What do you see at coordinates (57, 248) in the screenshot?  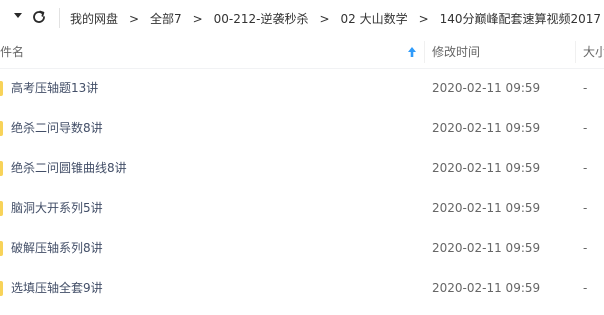 I see `file-name: 破解压轴系列8讲` at bounding box center [57, 248].